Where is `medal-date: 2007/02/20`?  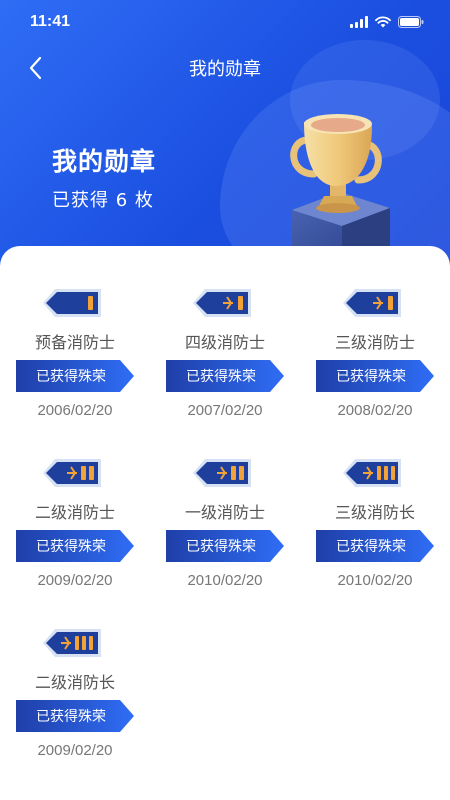
medal-date: 2007/02/20 is located at coordinates (225, 410).